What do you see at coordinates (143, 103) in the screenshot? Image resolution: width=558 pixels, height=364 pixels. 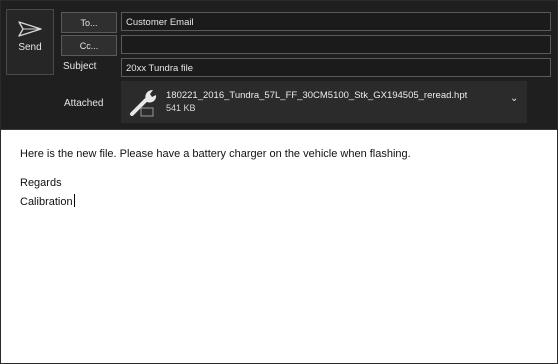 I see `wrench-icon` at bounding box center [143, 103].